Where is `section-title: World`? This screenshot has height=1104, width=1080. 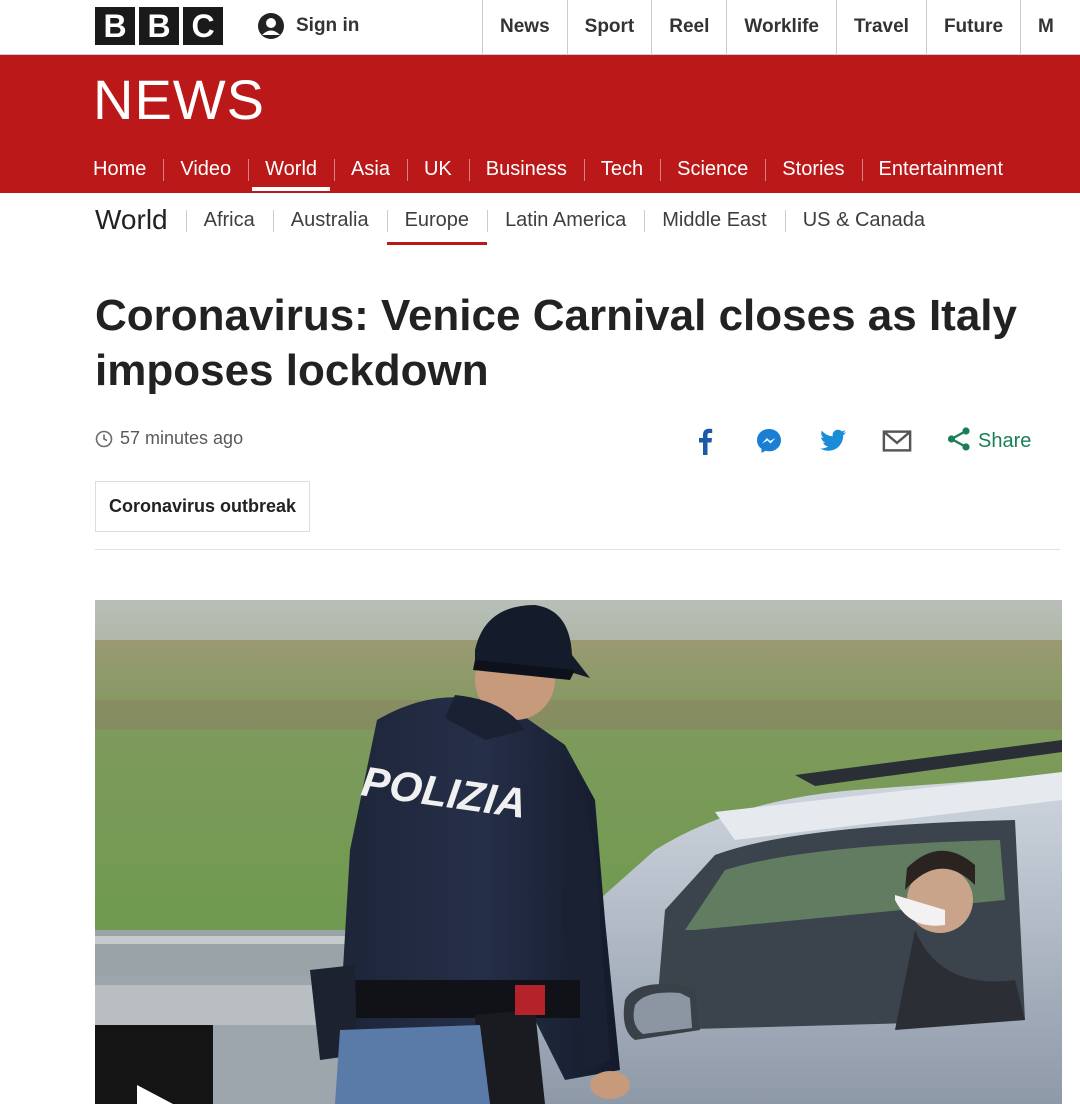
section-title: World is located at coordinates (140, 220).